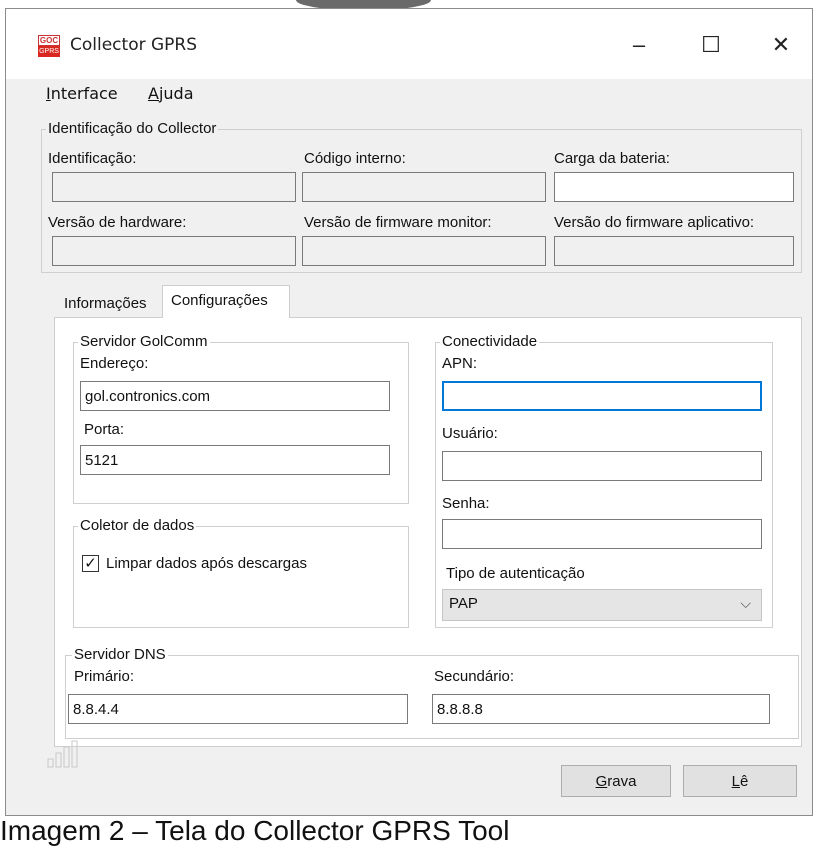 The width and height of the screenshot is (815, 855). I want to click on tab-informacoes: Informações, so click(108, 304).